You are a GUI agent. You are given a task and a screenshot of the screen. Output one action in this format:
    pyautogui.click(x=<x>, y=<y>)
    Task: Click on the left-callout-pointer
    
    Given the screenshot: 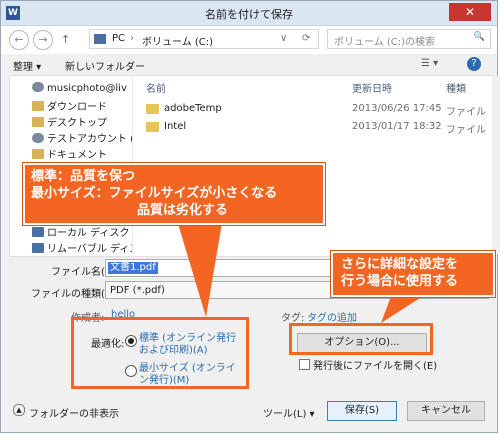 What is the action you would take?
    pyautogui.click(x=199, y=267)
    